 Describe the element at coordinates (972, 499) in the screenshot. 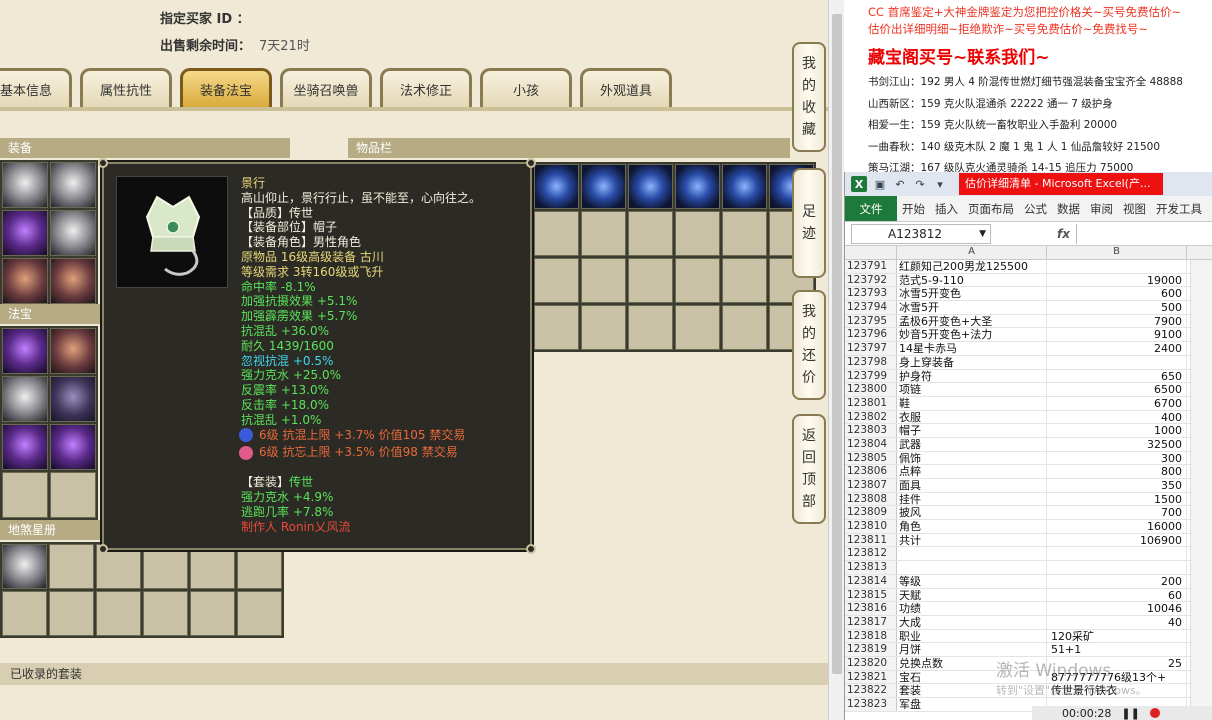

I see `cell-a: 挂件` at that location.